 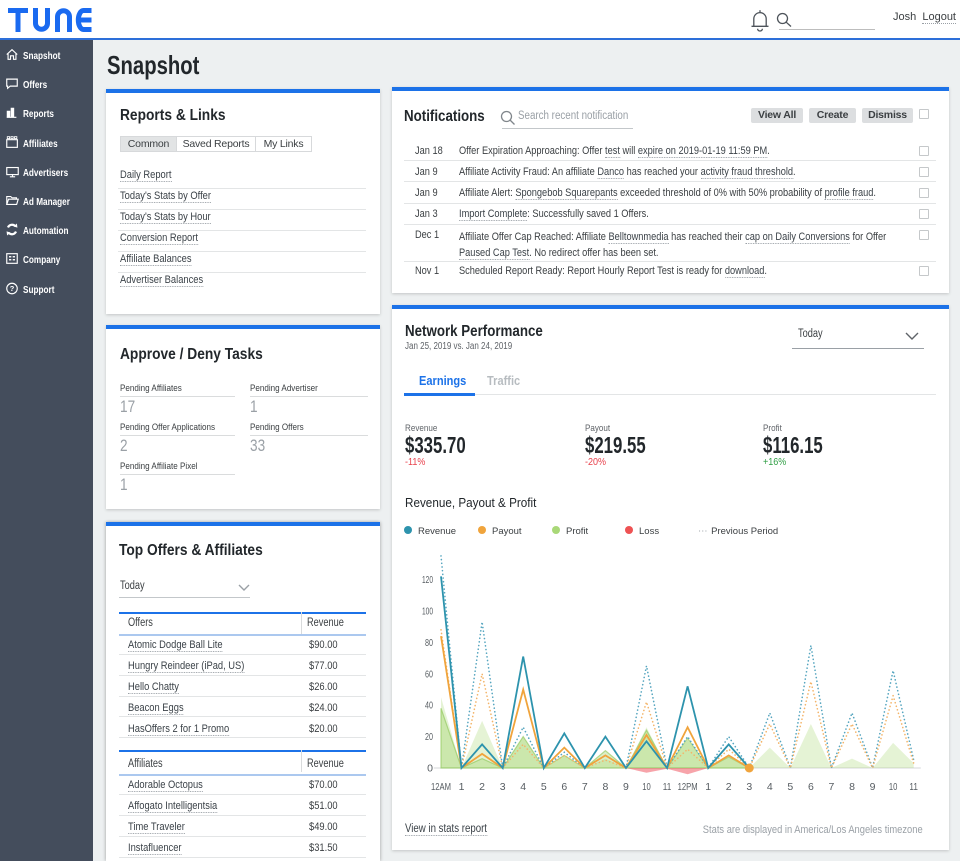 I want to click on svg-text: 120, so click(x=427, y=580).